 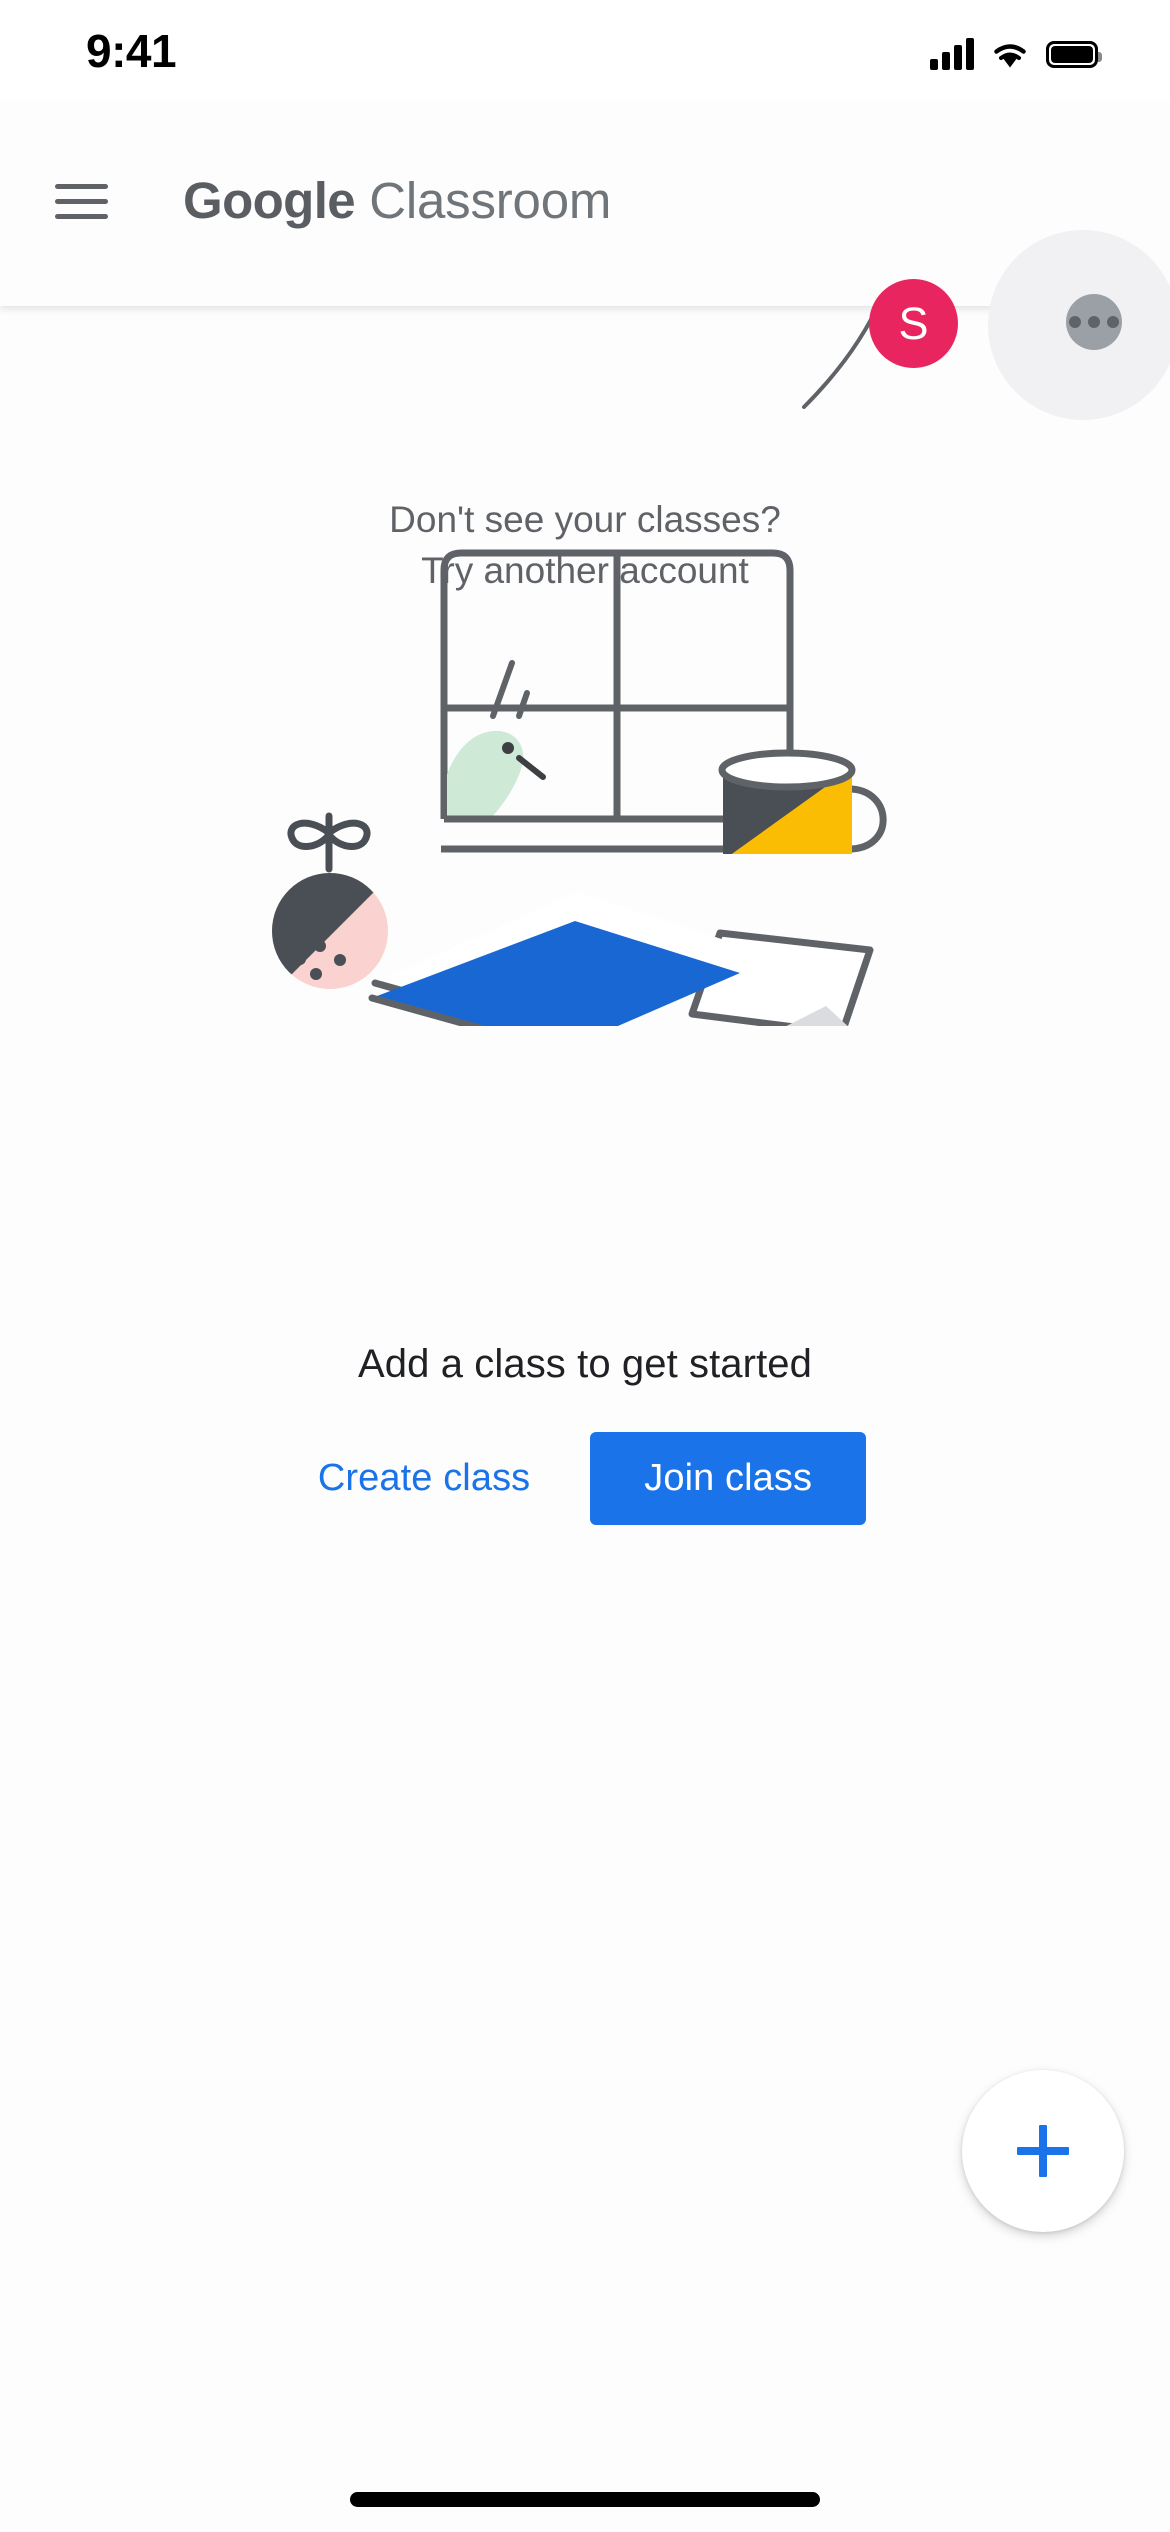 I want to click on status-bar: 9:41, so click(x=585, y=50).